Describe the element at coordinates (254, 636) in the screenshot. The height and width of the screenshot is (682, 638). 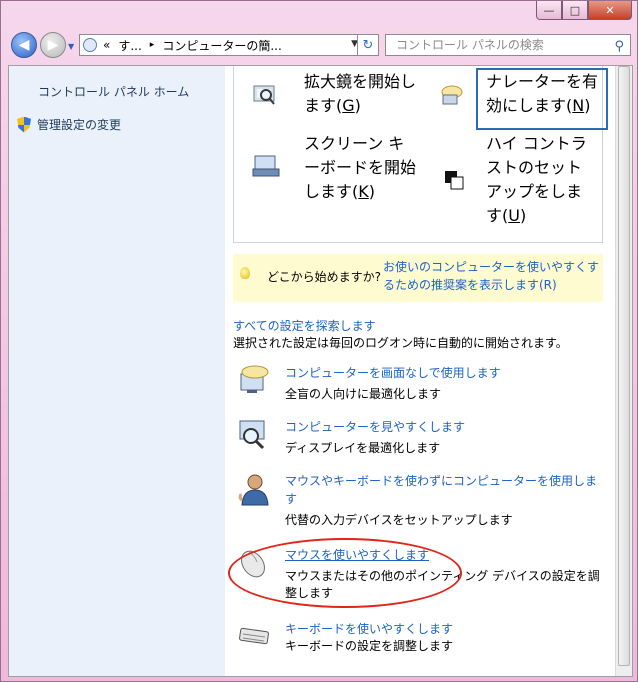
I see `keyboard-icon` at that location.